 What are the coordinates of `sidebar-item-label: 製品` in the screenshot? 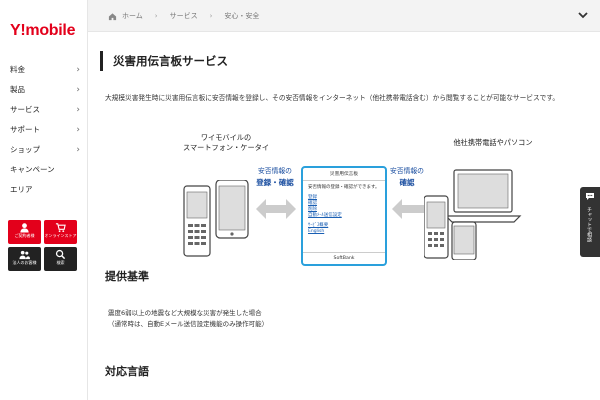 It's located at (17, 89).